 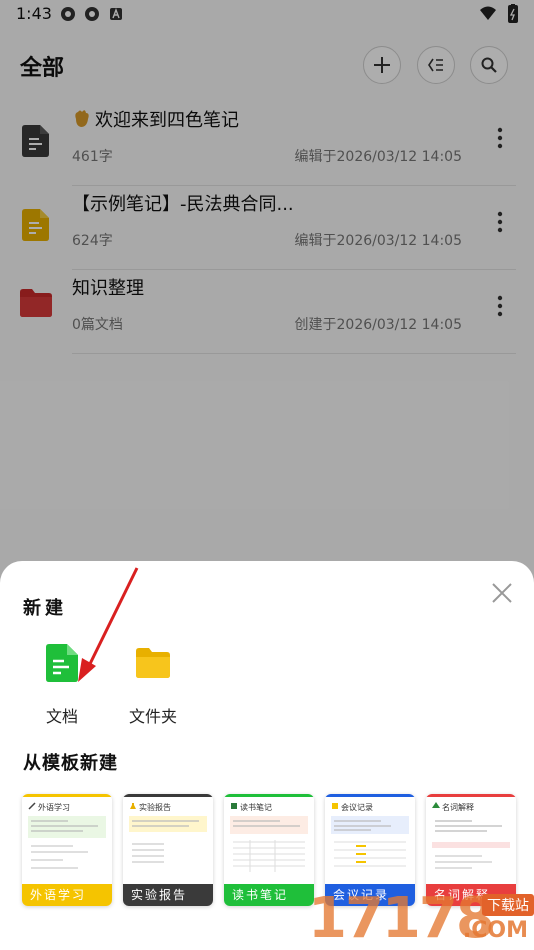 What do you see at coordinates (32, 806) in the screenshot?
I see `pen-icon` at bounding box center [32, 806].